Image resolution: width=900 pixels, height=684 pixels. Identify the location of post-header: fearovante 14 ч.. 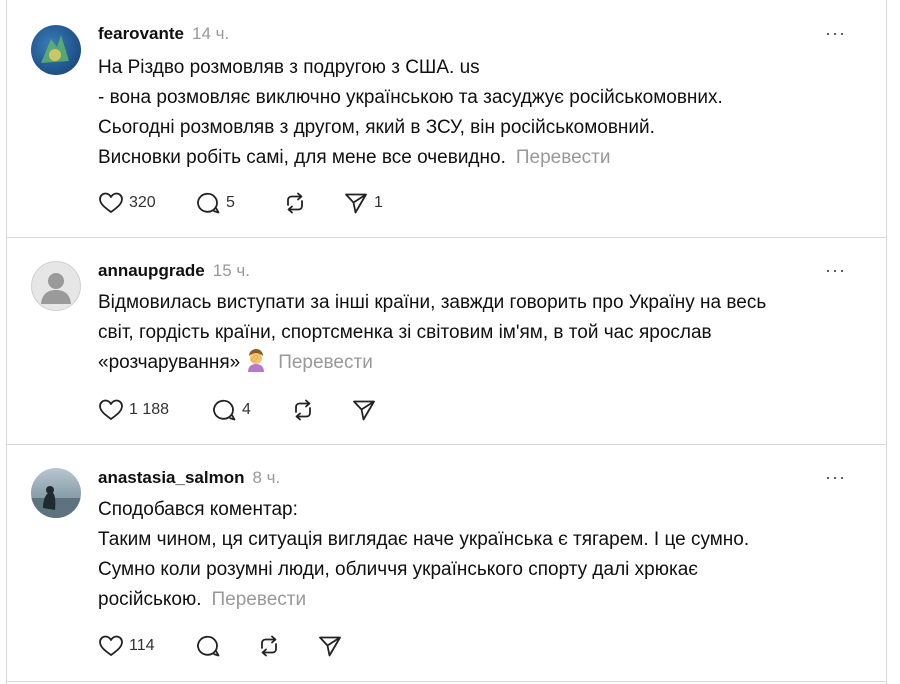
(163, 34).